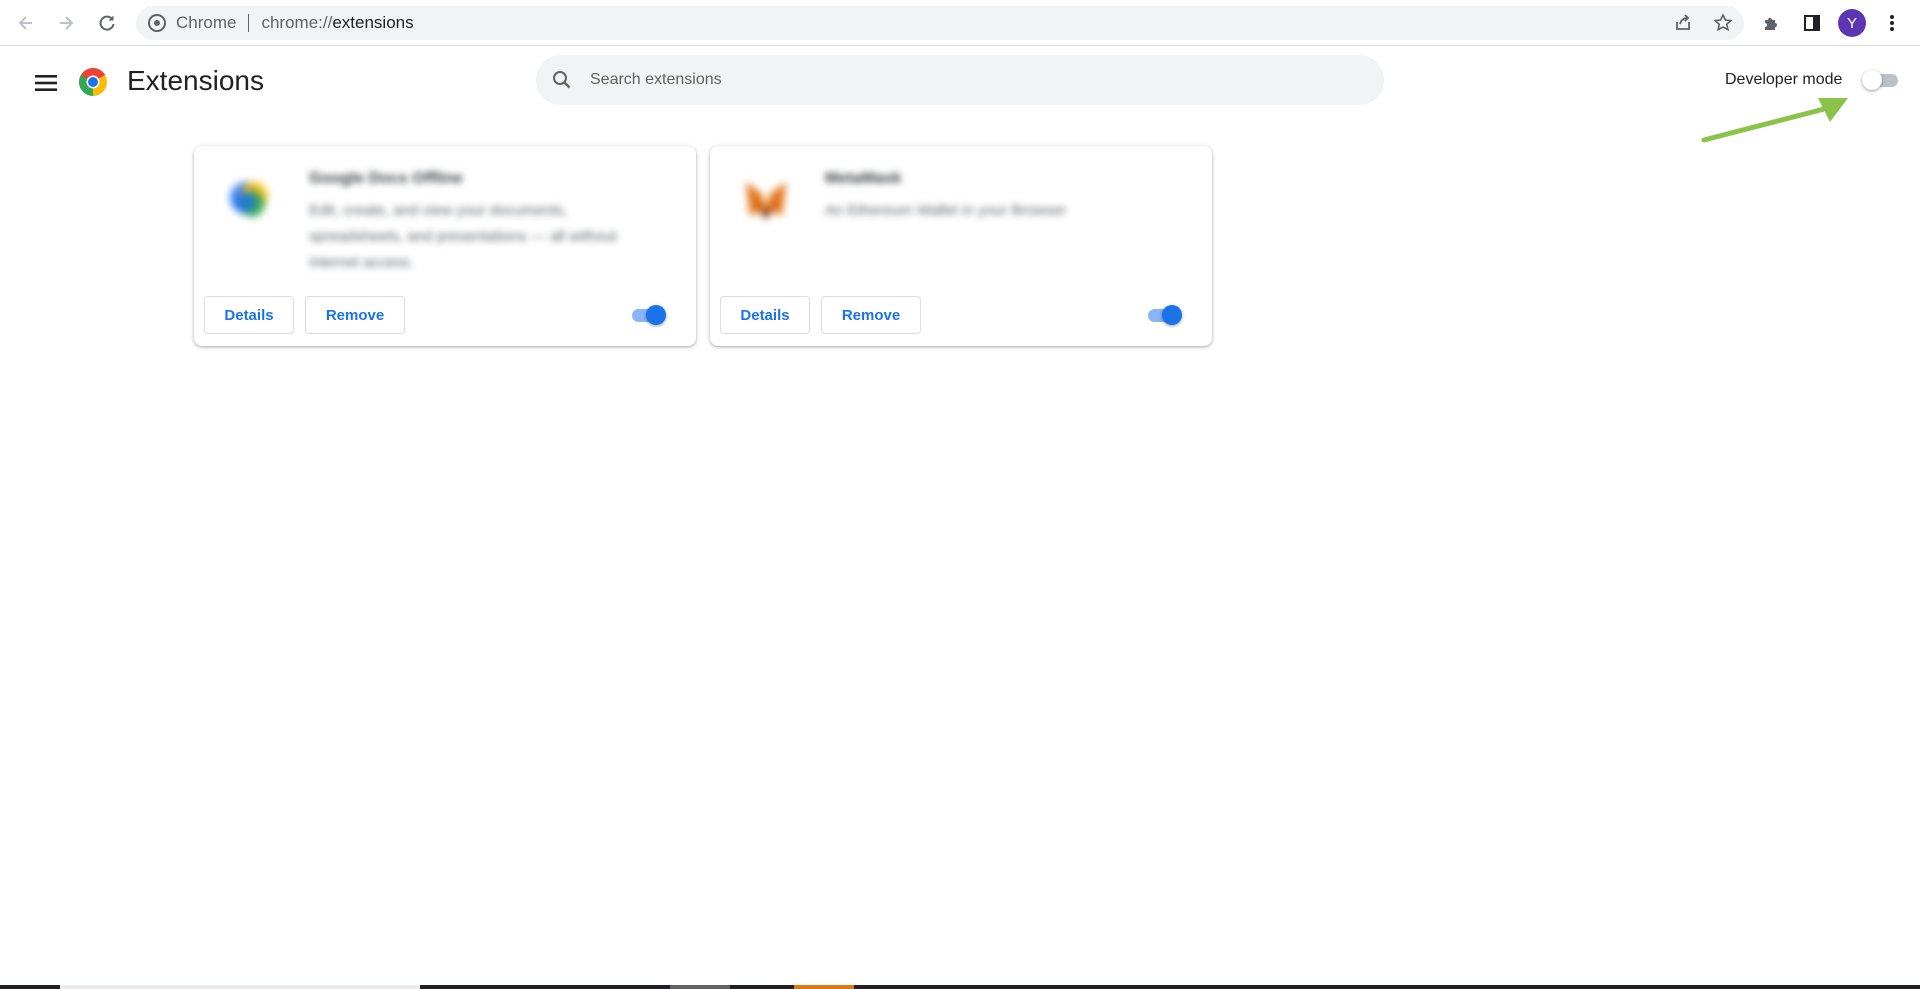  What do you see at coordinates (960, 987) in the screenshot?
I see `taskbar-strip` at bounding box center [960, 987].